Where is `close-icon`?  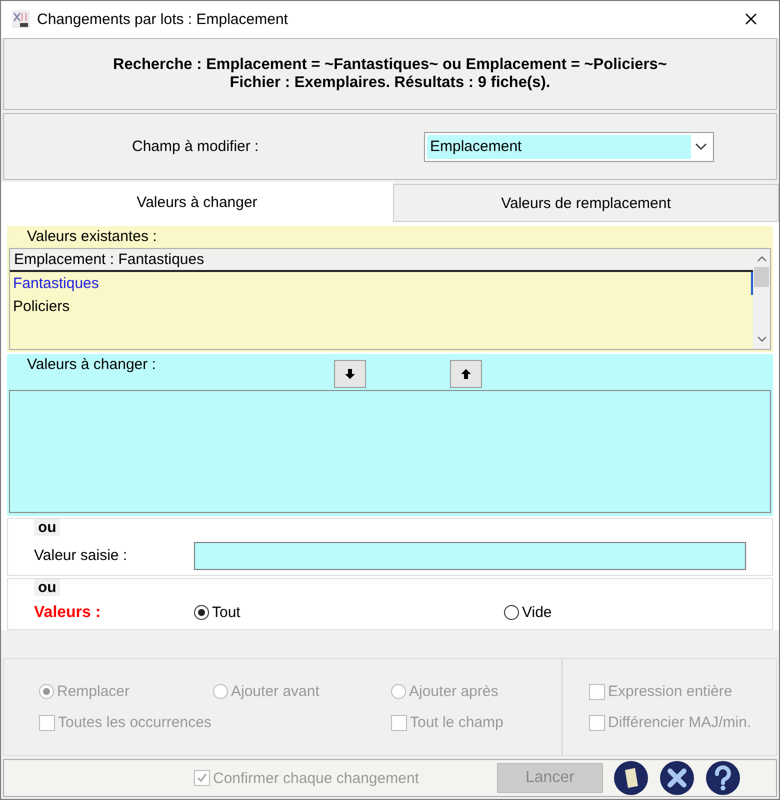 close-icon is located at coordinates (751, 19).